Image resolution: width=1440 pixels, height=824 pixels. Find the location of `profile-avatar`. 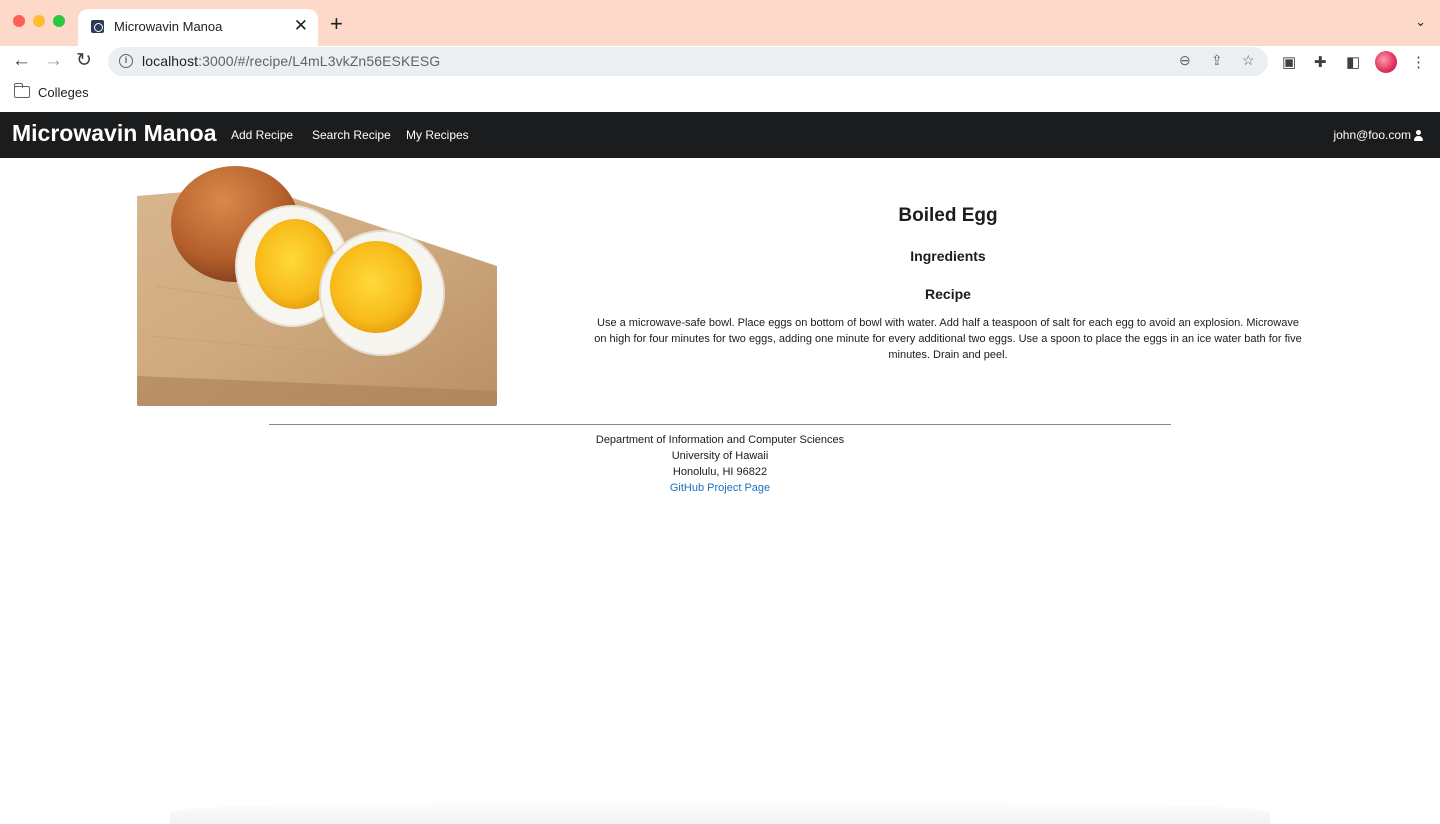

profile-avatar is located at coordinates (1386, 62).